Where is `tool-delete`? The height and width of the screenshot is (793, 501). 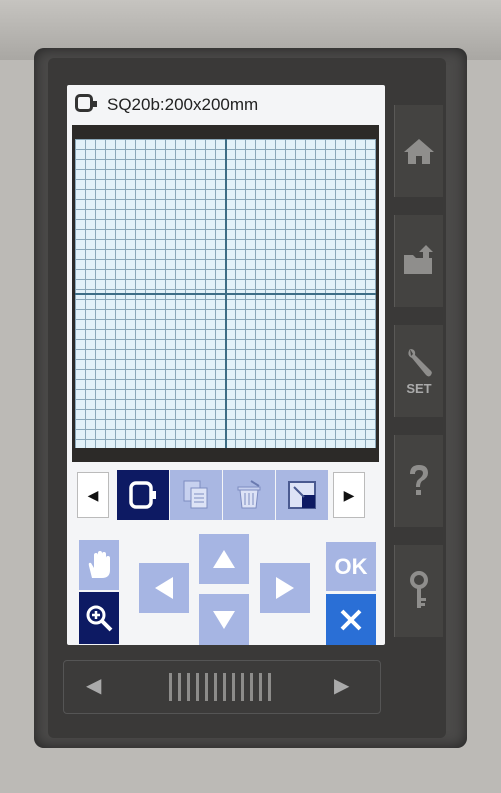 tool-delete is located at coordinates (249, 495).